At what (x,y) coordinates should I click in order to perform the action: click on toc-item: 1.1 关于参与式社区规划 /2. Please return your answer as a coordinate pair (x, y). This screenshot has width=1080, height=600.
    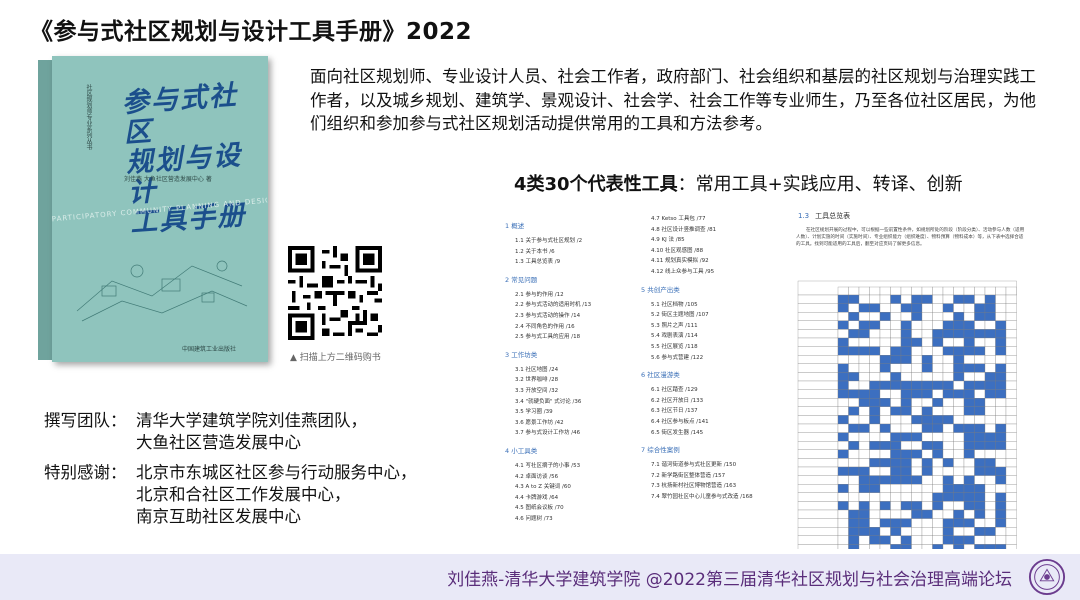
    Looking at the image, I should click on (549, 241).